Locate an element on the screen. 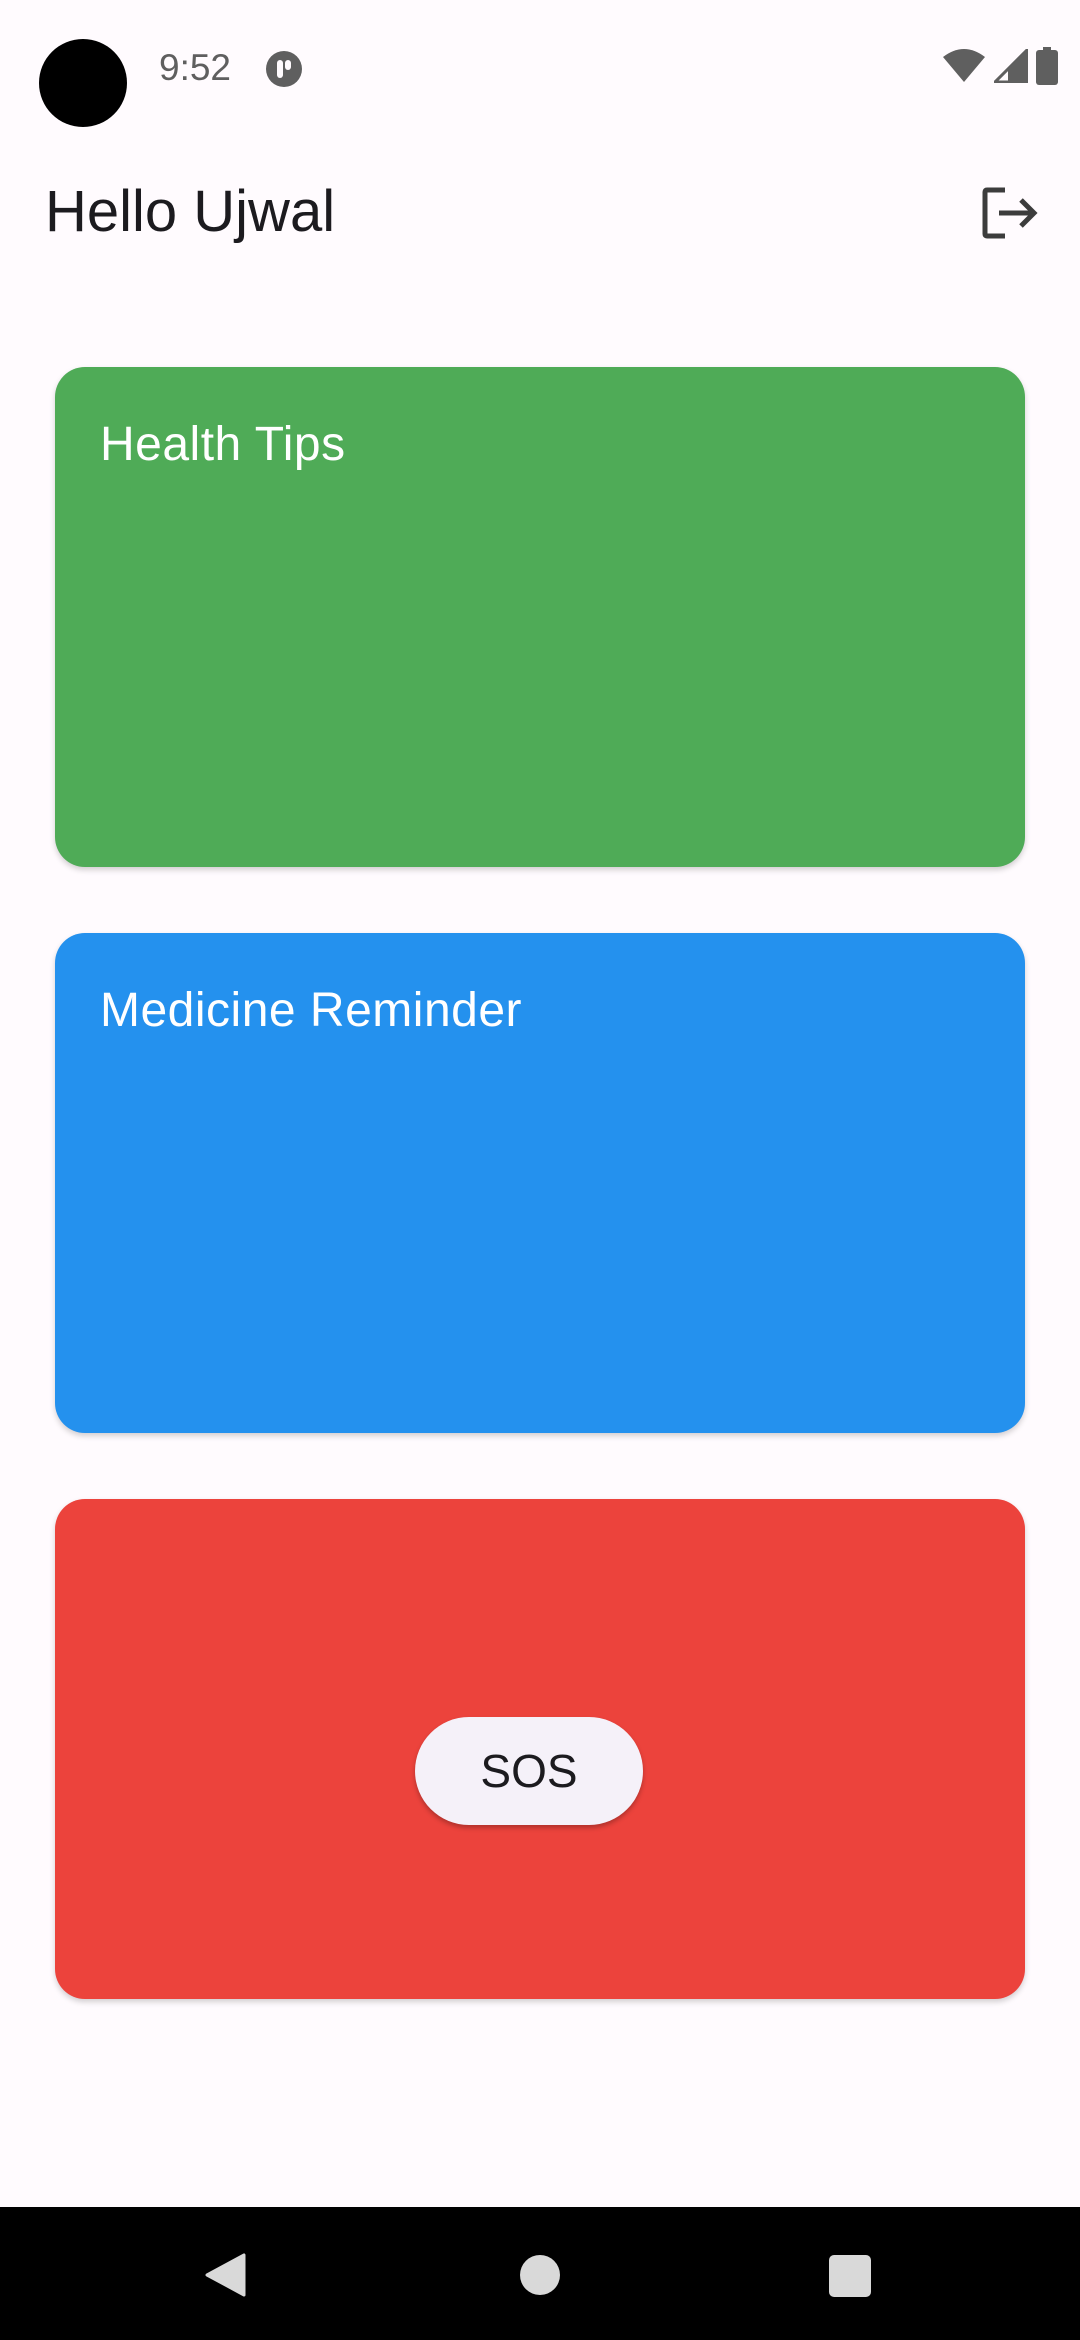  recents-icon is located at coordinates (850, 2276).